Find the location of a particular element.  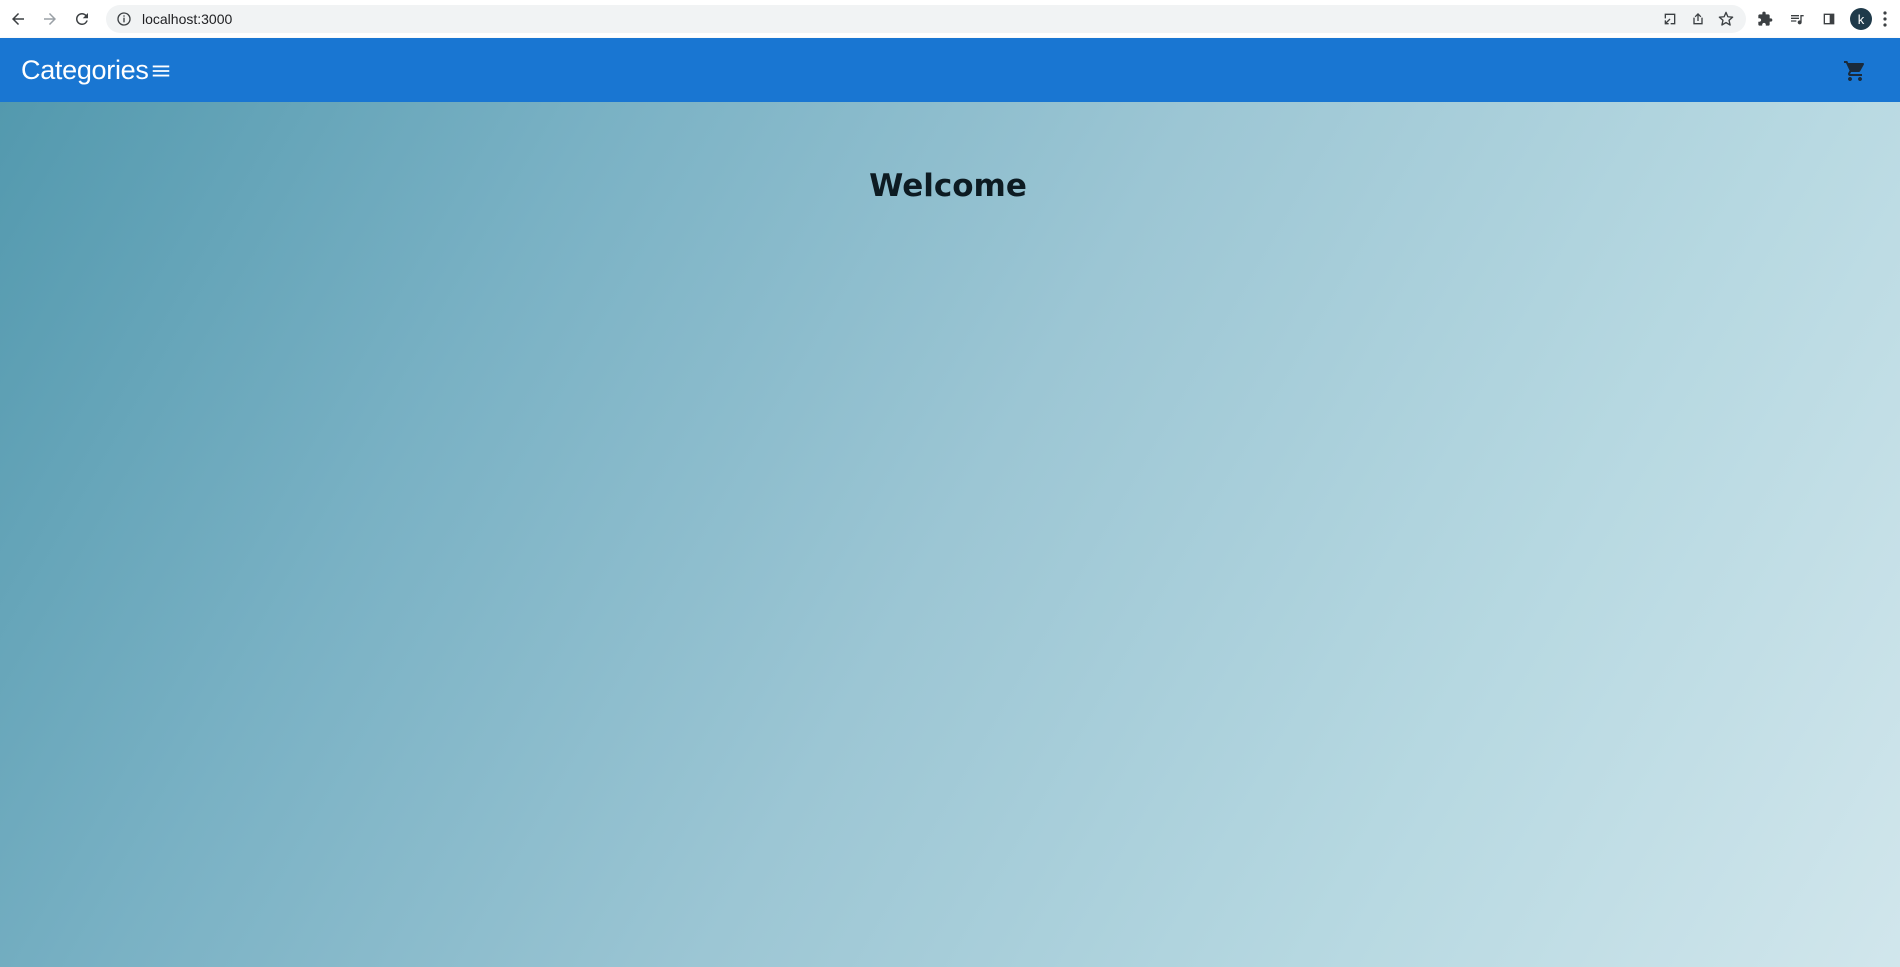

side-panel-button is located at coordinates (1829, 19).